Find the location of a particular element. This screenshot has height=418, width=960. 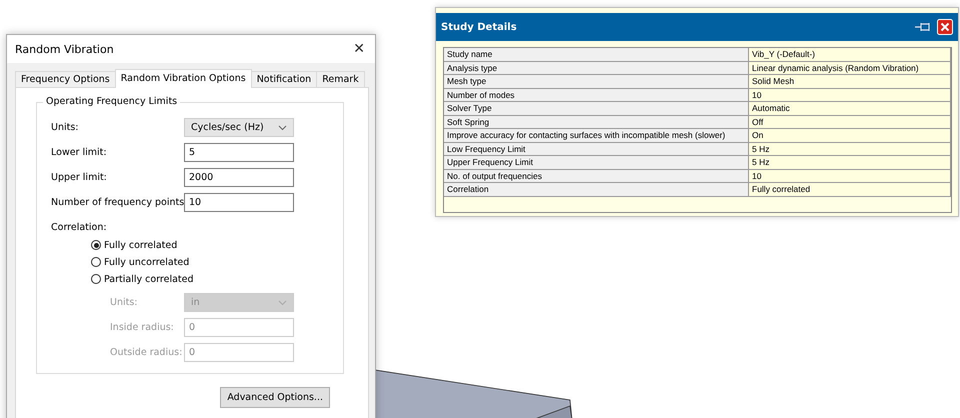

field-label: Lower limit: is located at coordinates (79, 152).